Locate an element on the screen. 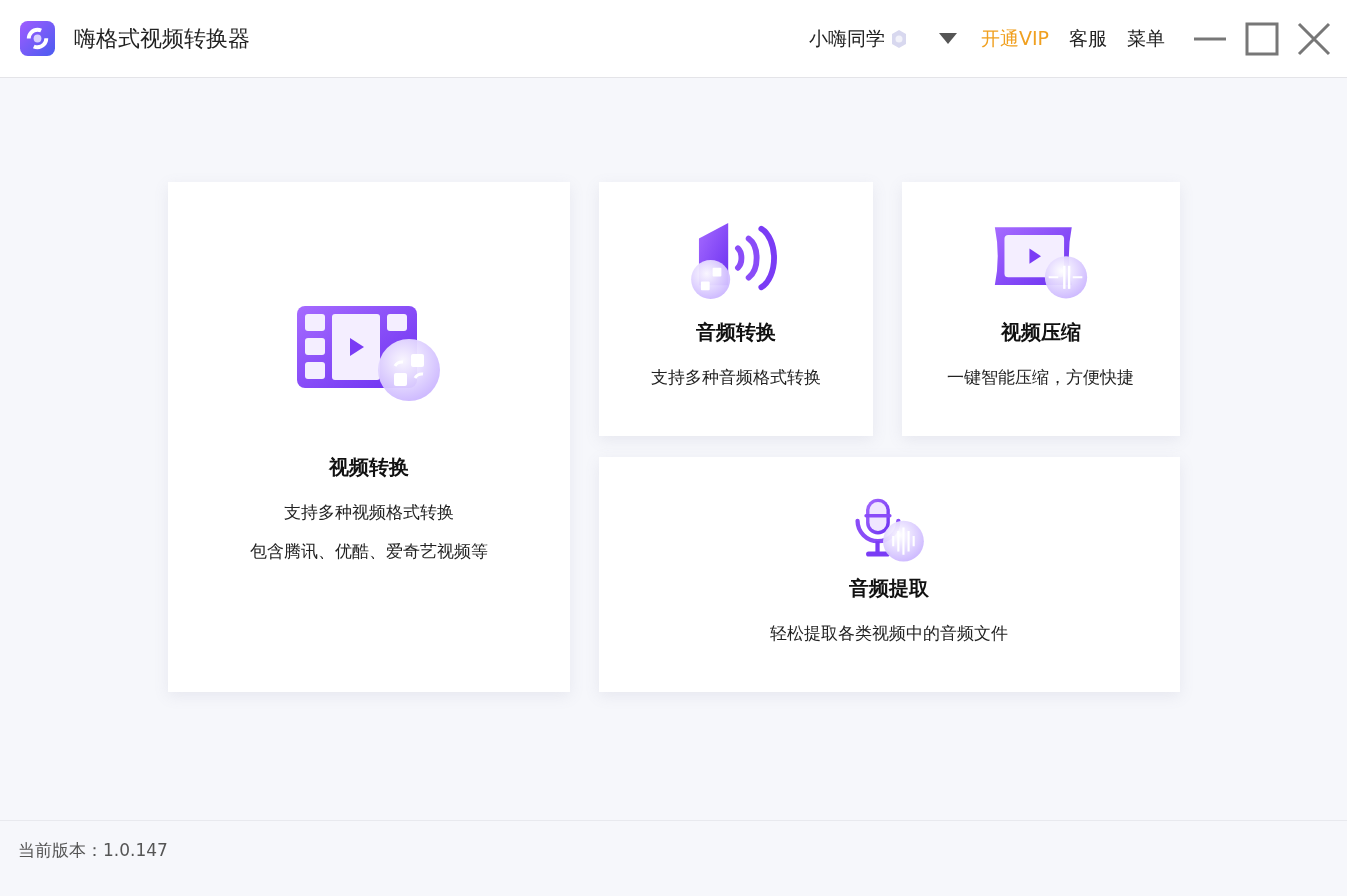 The height and width of the screenshot is (896, 1347). feature-card: 音频提取 轻松提取各类视频中的音频文件 is located at coordinates (889, 574).